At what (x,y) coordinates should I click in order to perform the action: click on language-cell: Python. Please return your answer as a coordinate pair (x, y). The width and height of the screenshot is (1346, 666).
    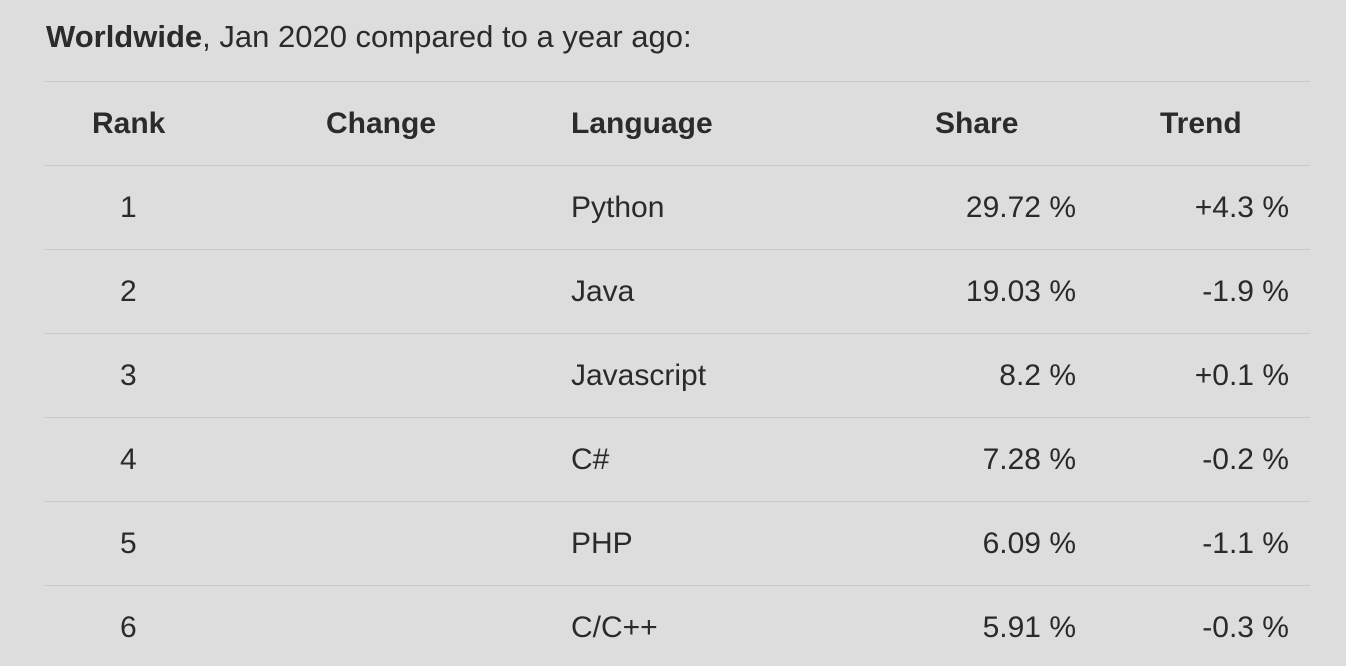
    Looking at the image, I should click on (618, 207).